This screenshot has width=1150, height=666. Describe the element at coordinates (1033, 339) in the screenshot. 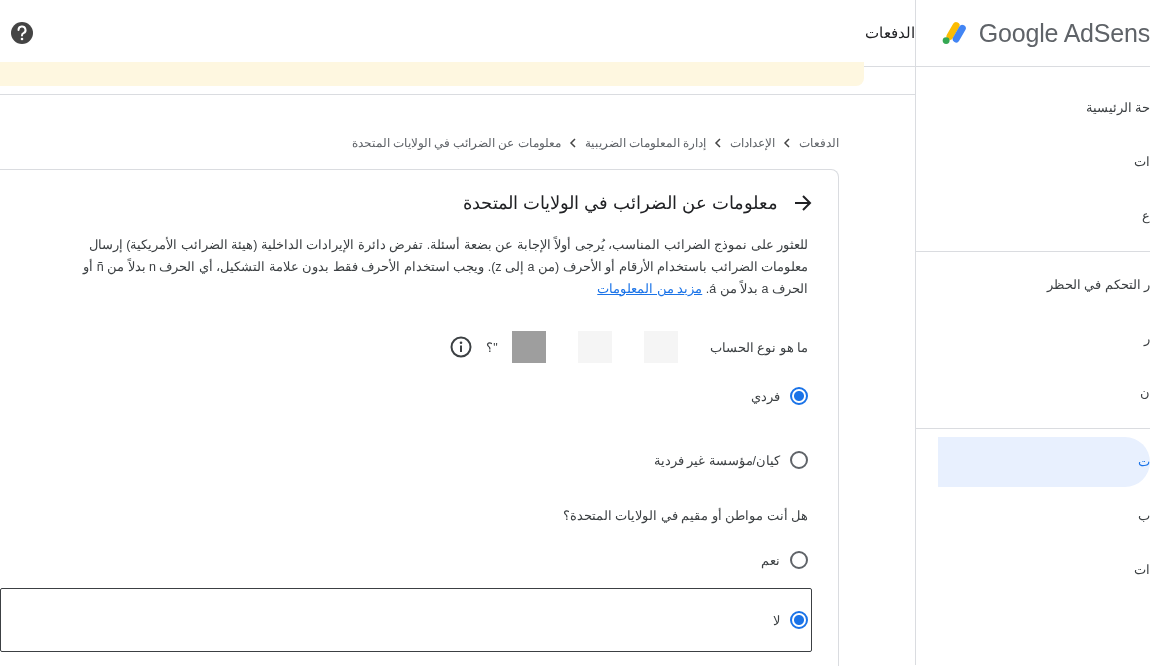

I see `nav-item: ر` at that location.